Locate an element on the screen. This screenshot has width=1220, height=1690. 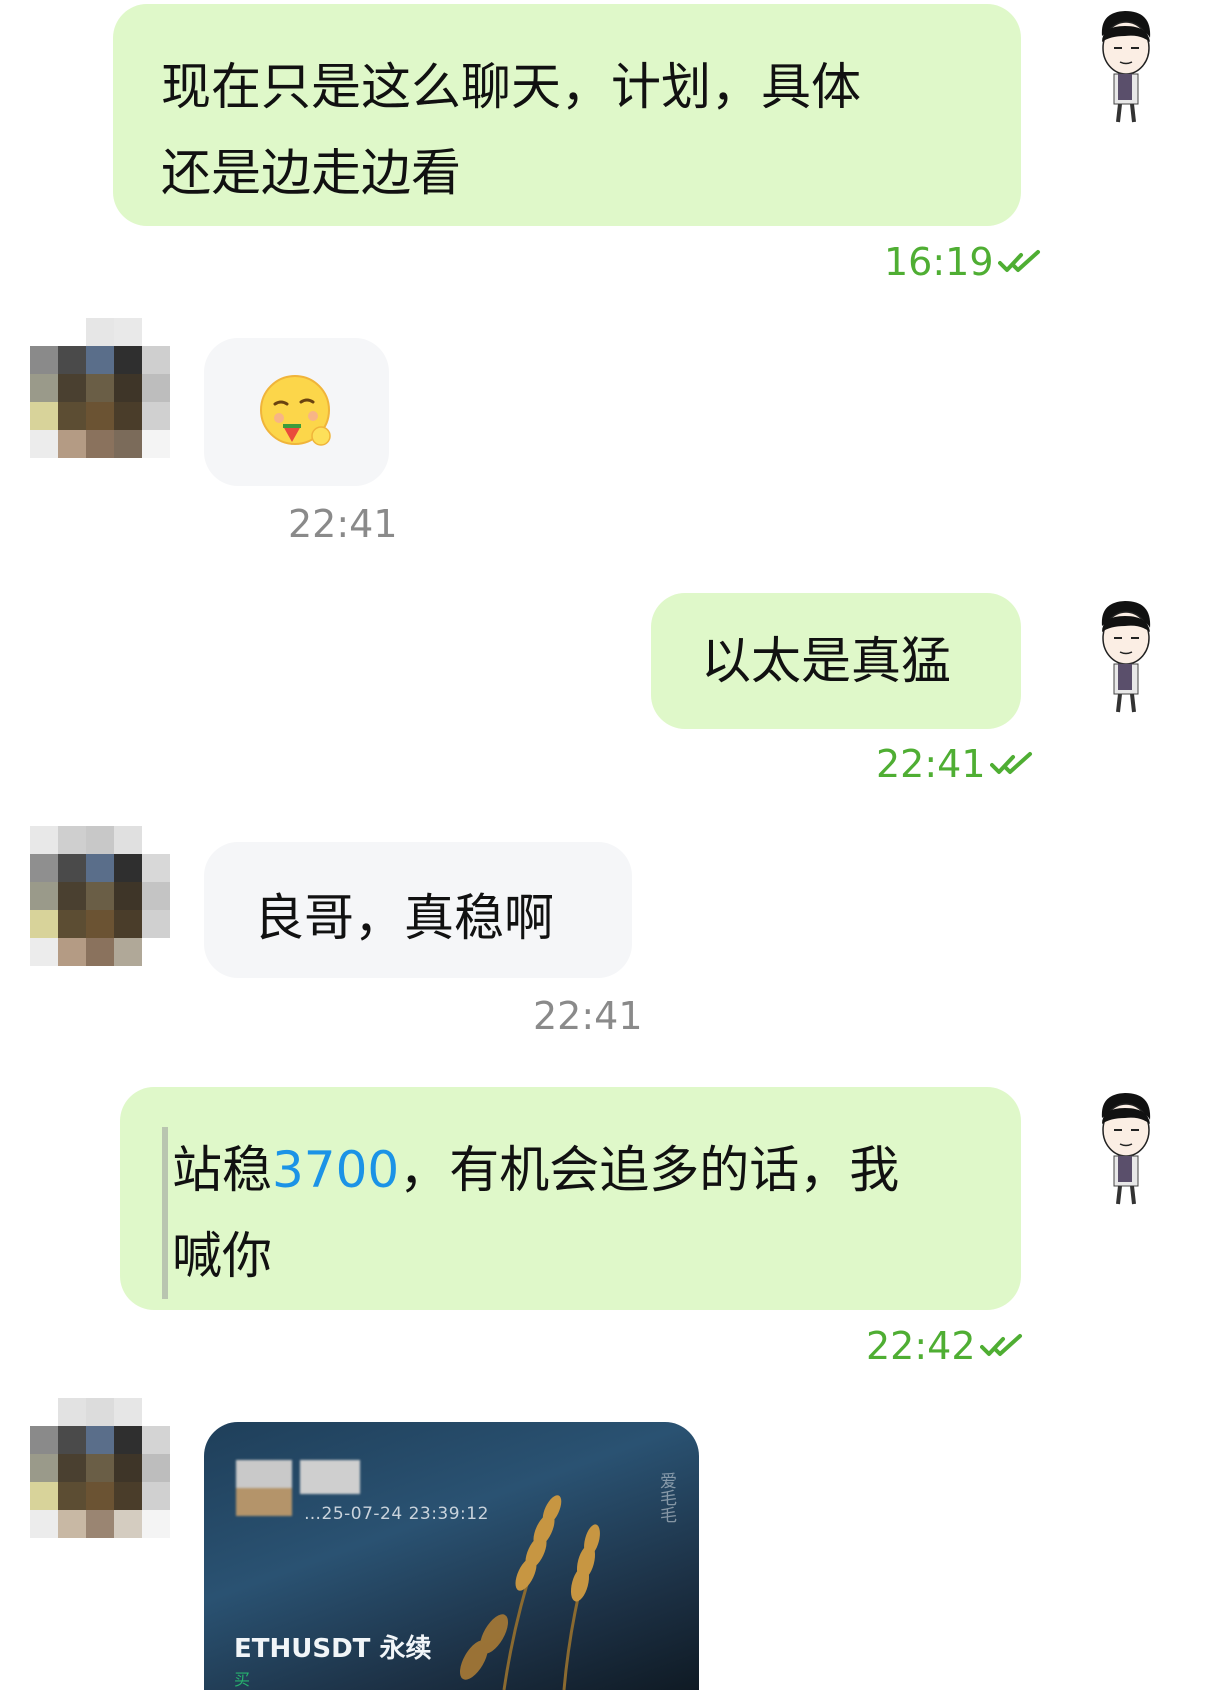
message-bubble-incoming is located at coordinates (296, 412).